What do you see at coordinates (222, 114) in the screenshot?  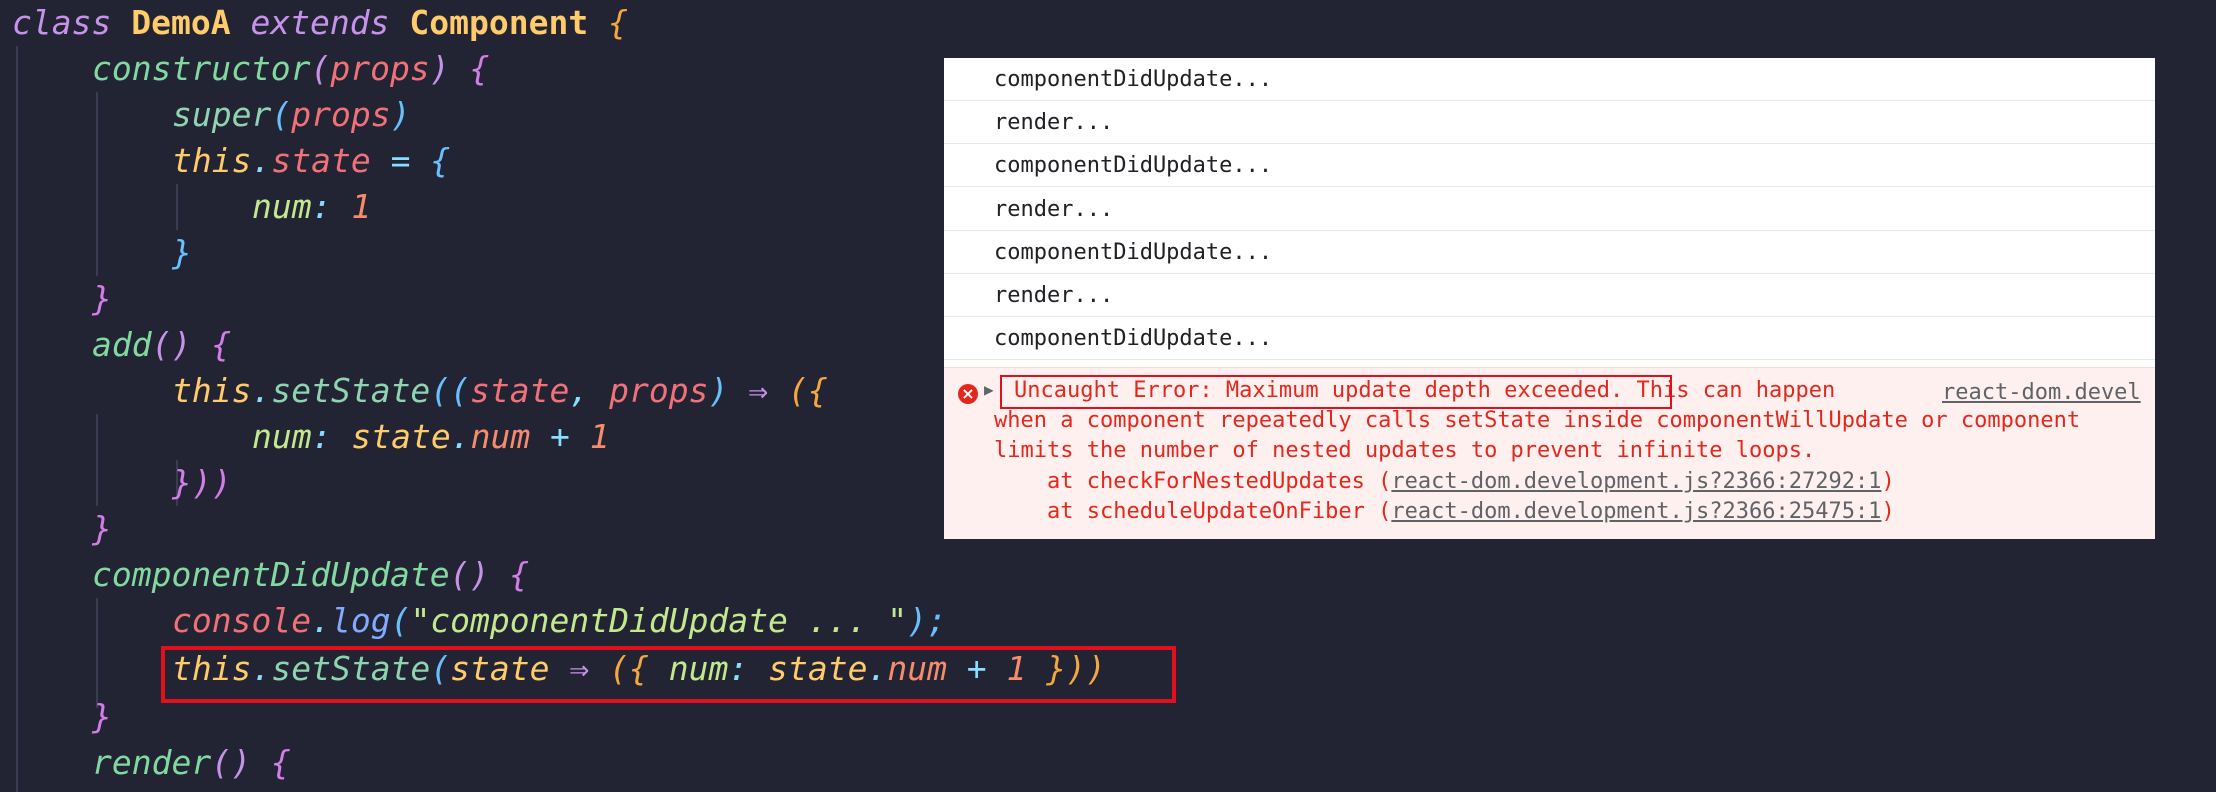 I see `function-name: super` at bounding box center [222, 114].